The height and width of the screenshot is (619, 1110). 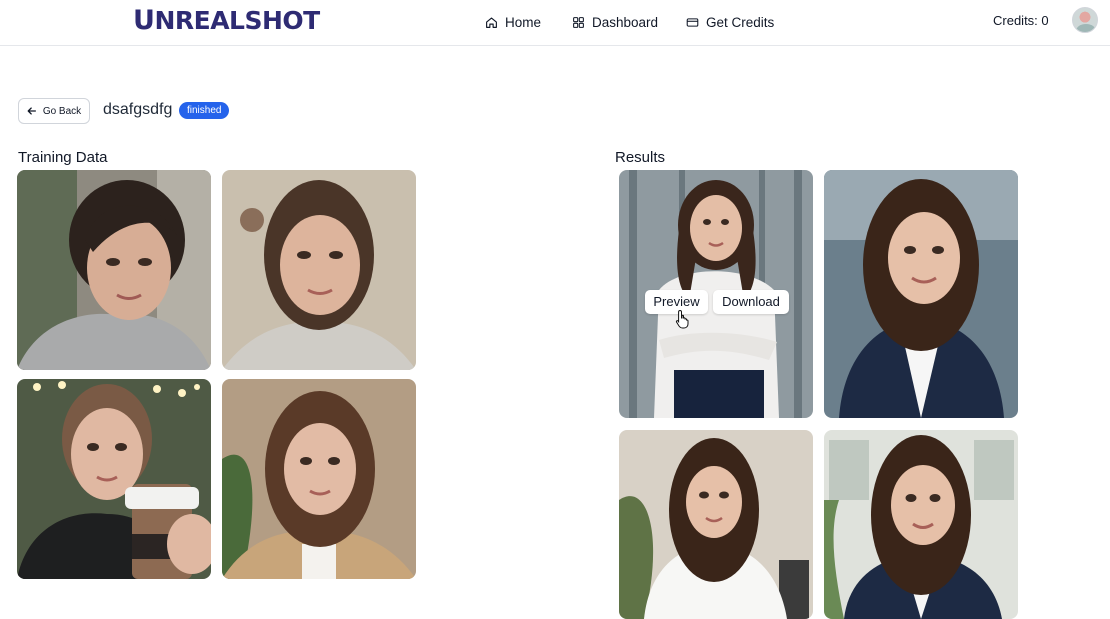 What do you see at coordinates (62, 111) in the screenshot?
I see `go-back-label: Go Back` at bounding box center [62, 111].